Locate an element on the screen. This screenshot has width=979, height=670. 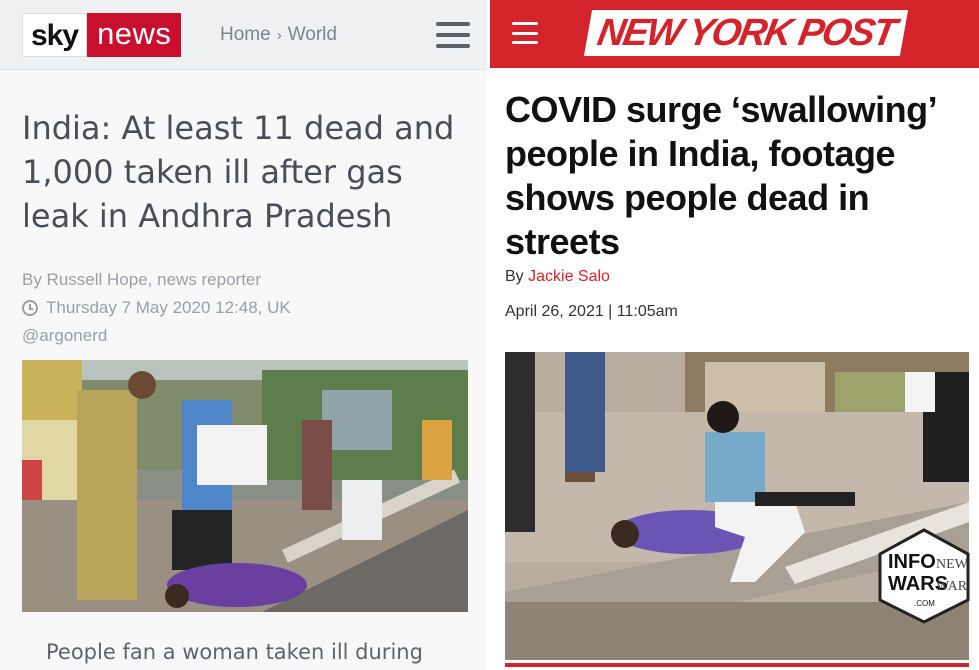
sky-header: sky news Home › World is located at coordinates (243, 35).